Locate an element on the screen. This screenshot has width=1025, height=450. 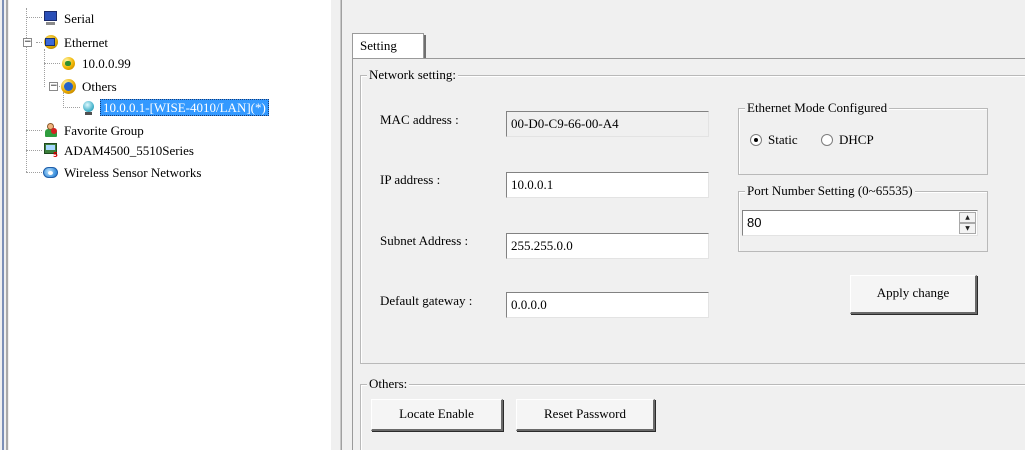
default-gateway-label: Default gateway : is located at coordinates (426, 300).